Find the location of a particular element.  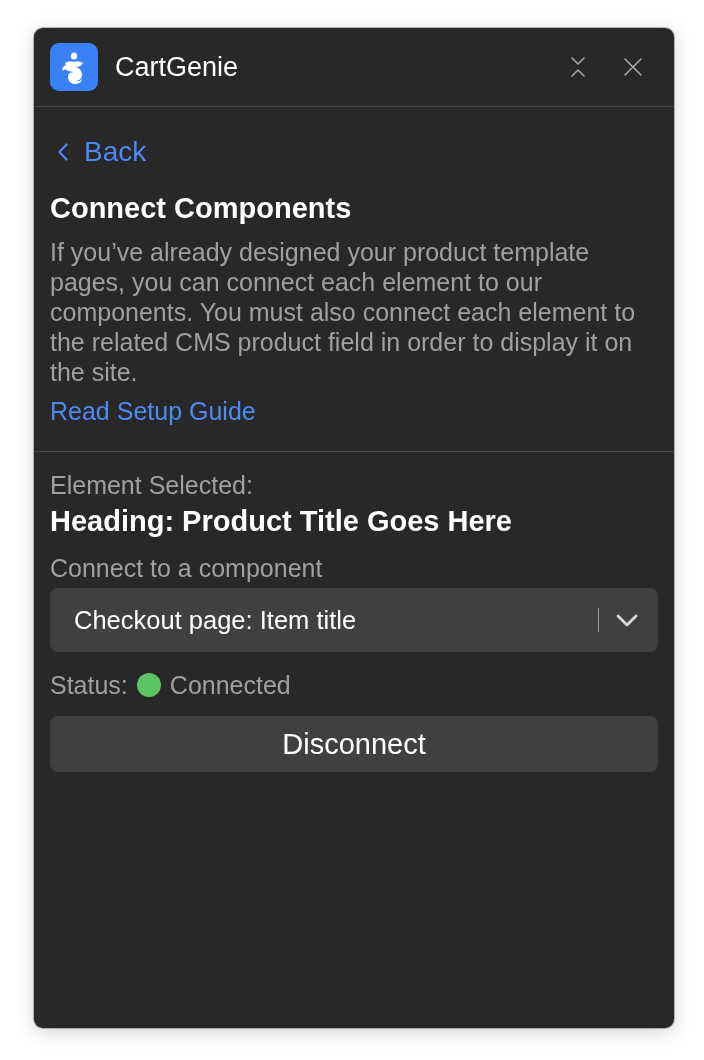

collapse-button is located at coordinates (578, 67).